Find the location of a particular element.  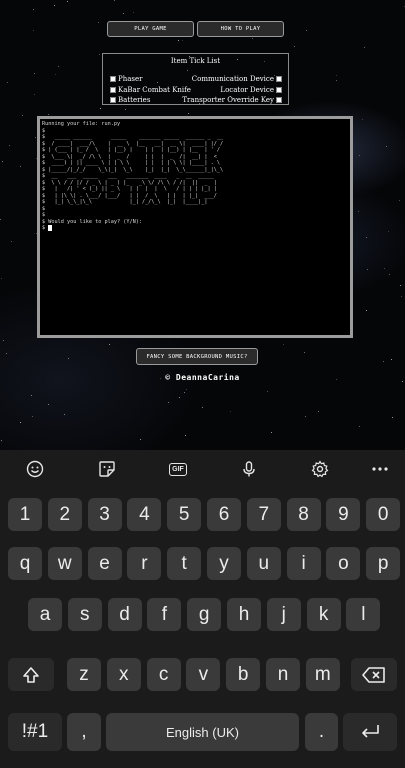

settings-icon is located at coordinates (320, 469).